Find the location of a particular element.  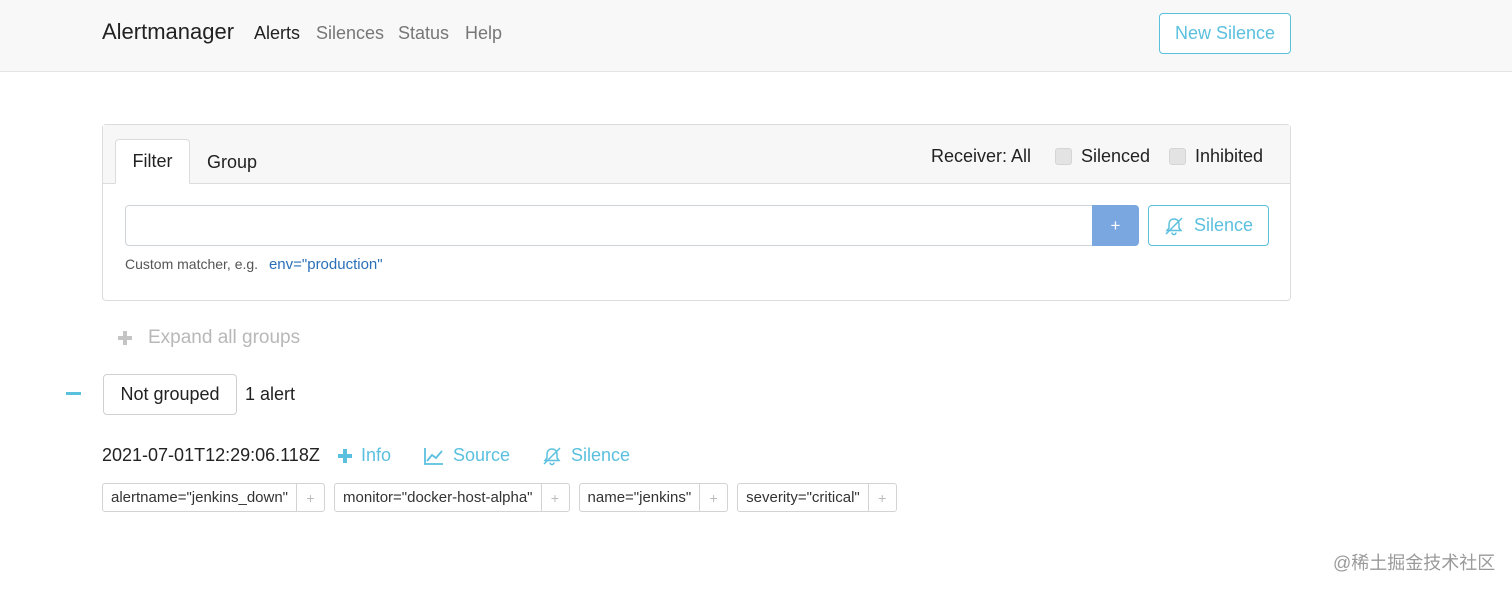

silence-filter-button: Silence is located at coordinates (1208, 225).